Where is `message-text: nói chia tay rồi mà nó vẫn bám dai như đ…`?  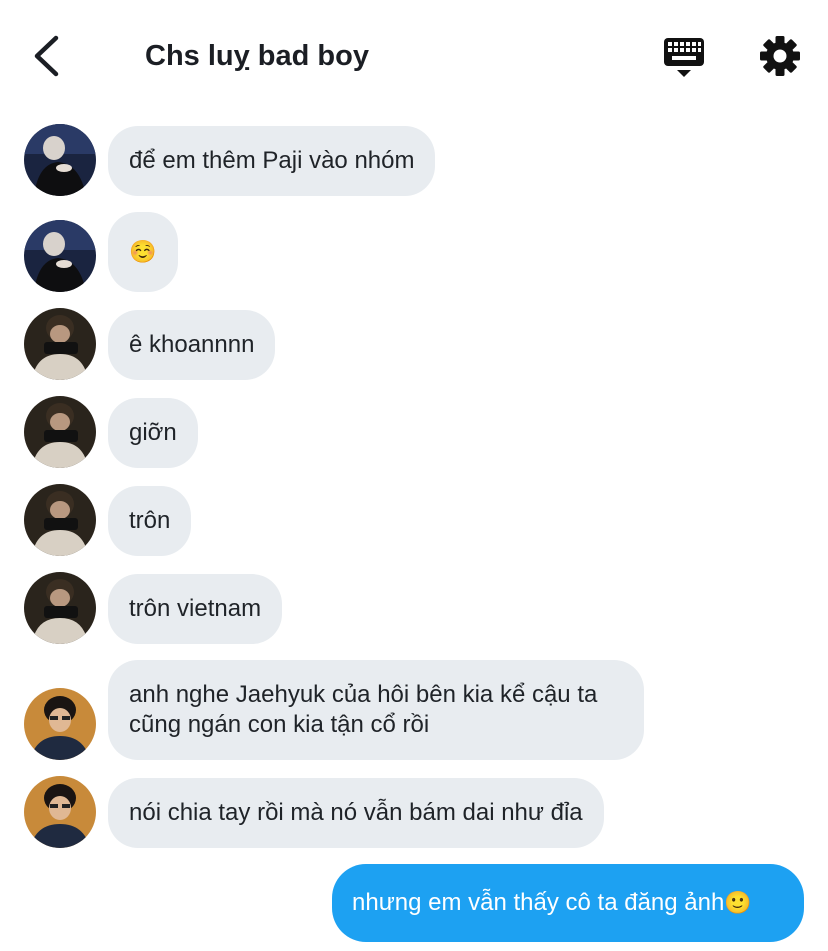
message-text: nói chia tay rồi mà nó vẫn bám dai như đ… is located at coordinates (356, 812).